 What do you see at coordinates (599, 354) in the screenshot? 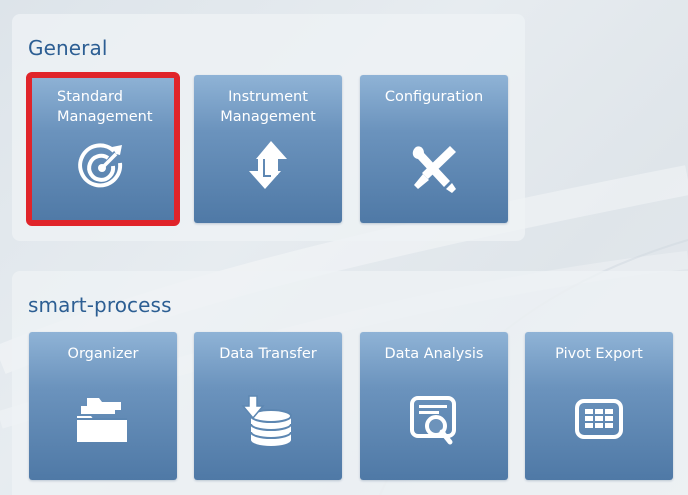
I see `tile-label: Pivot Export` at bounding box center [599, 354].